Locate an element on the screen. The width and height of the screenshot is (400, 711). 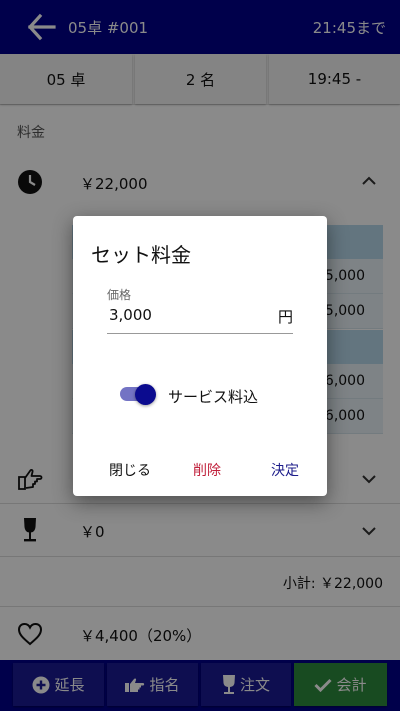
confirm-button: 決定 is located at coordinates (285, 470).